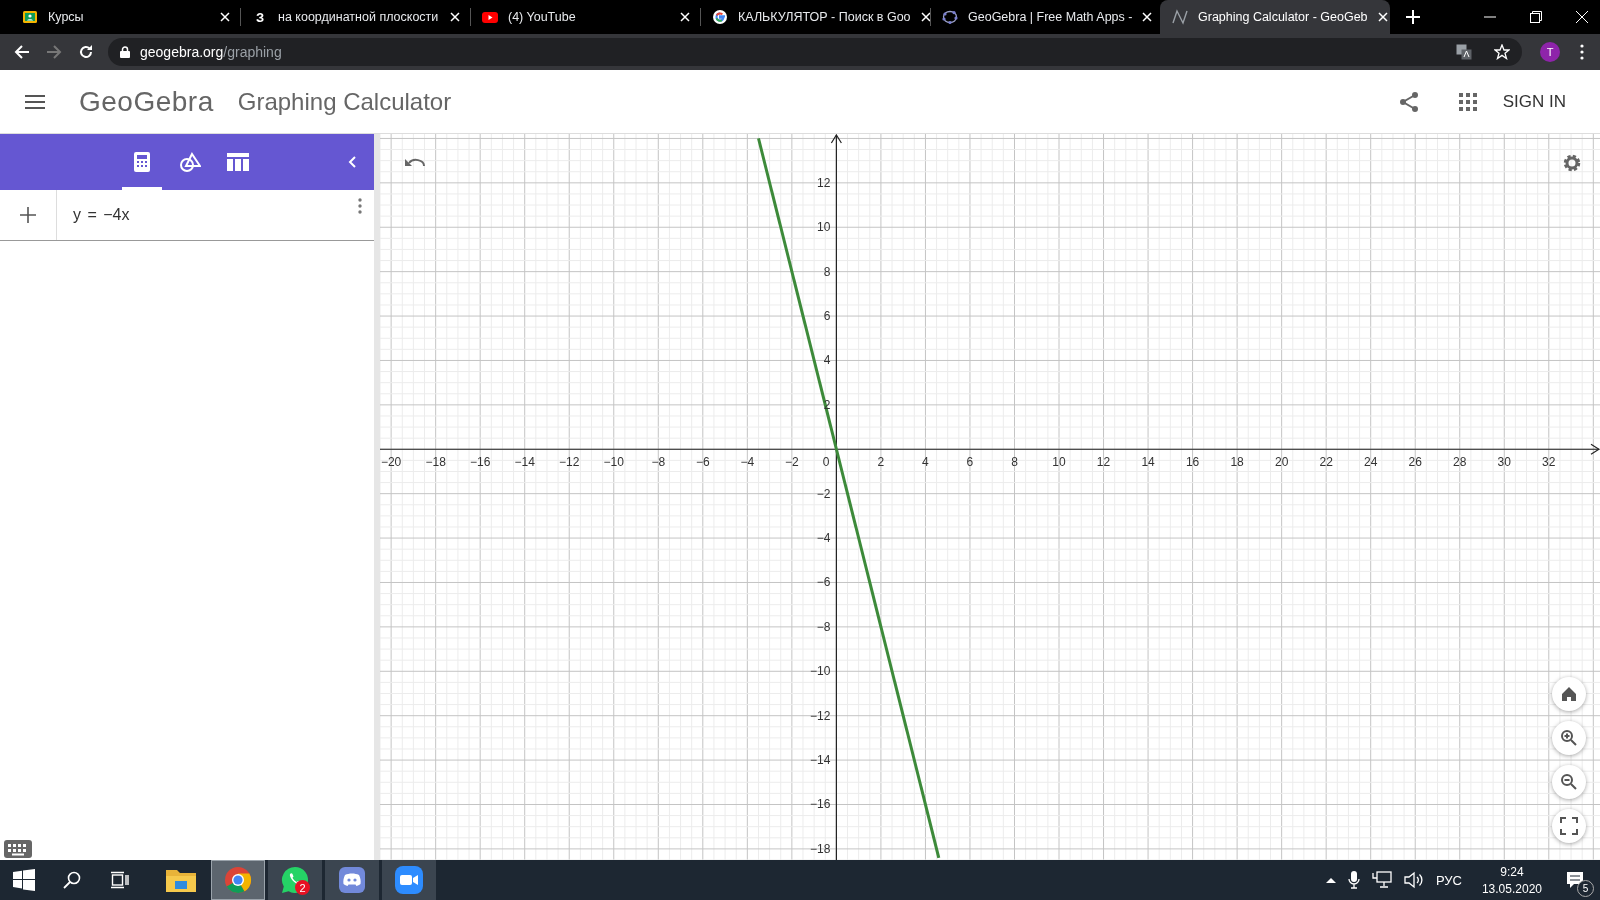 The width and height of the screenshot is (1600, 900). What do you see at coordinates (86, 52) in the screenshot?
I see `reload-icon` at bounding box center [86, 52].